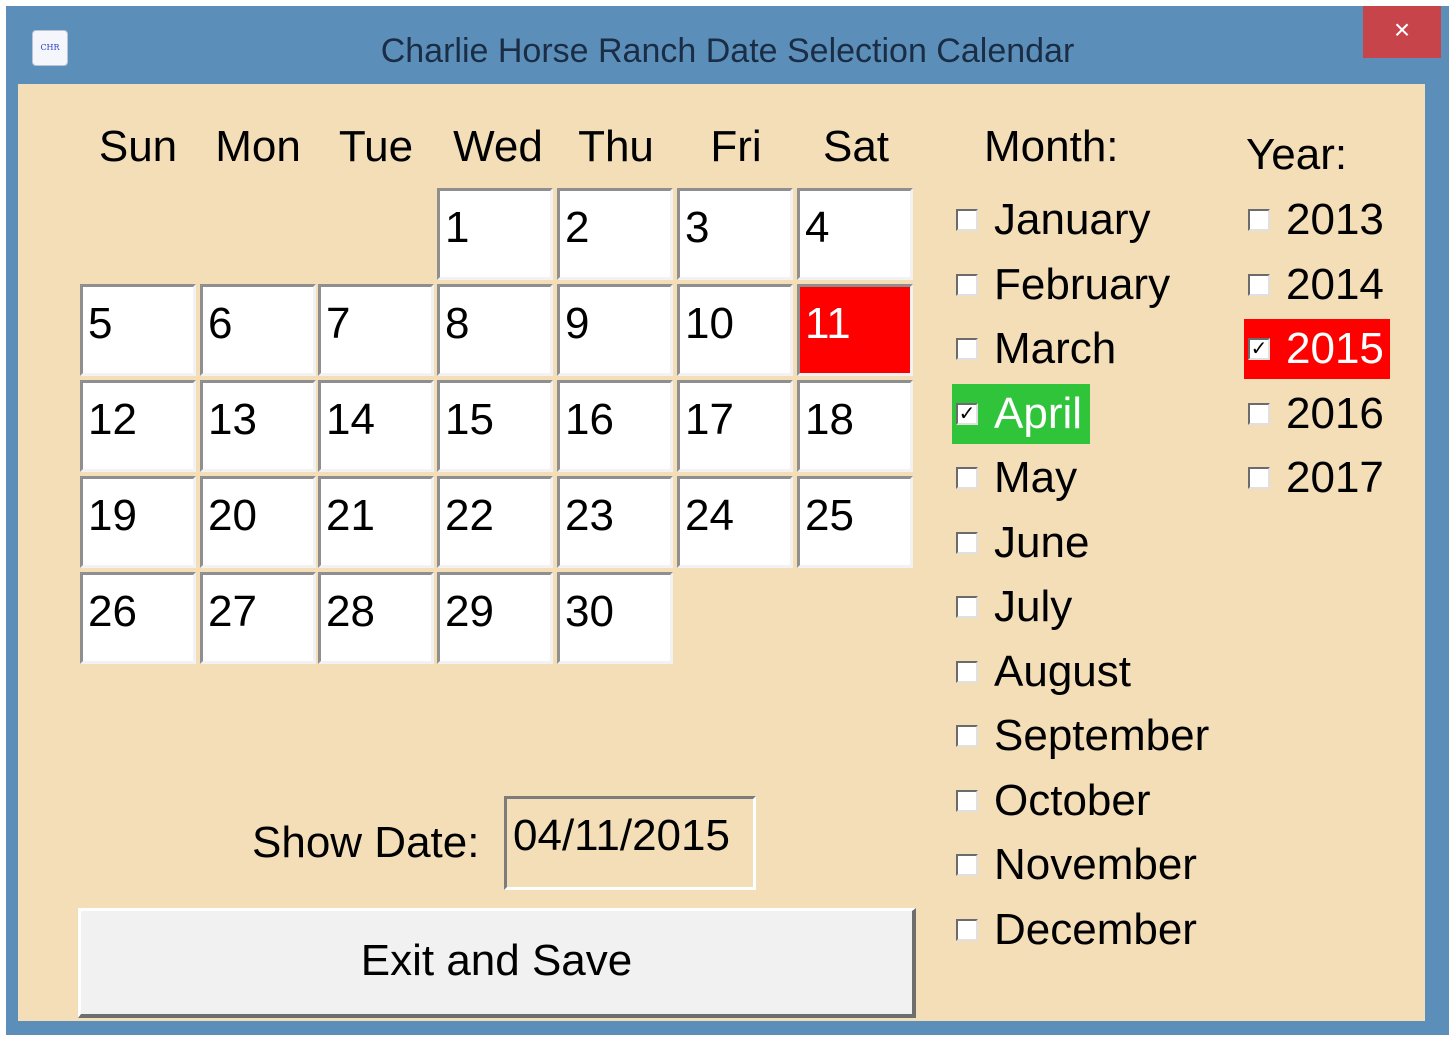 This screenshot has height=1041, width=1455. Describe the element at coordinates (1095, 864) in the screenshot. I see `month-label: November` at that location.